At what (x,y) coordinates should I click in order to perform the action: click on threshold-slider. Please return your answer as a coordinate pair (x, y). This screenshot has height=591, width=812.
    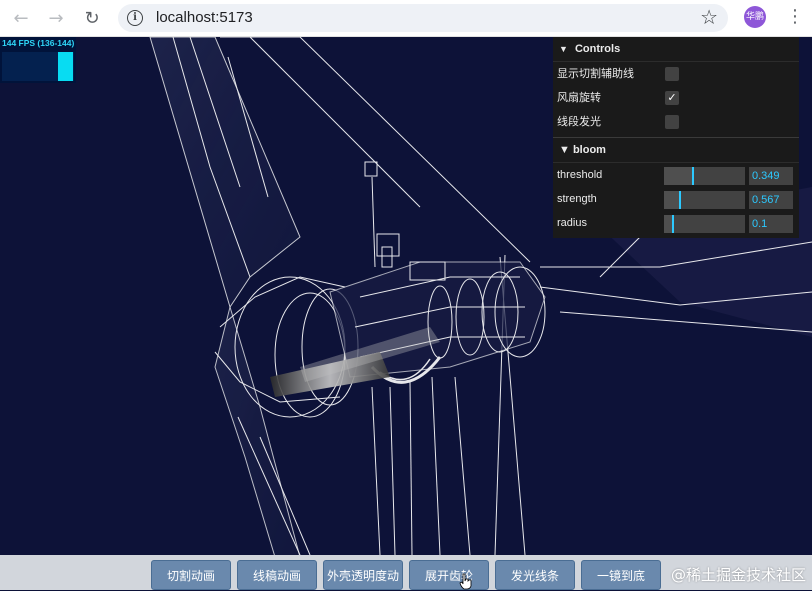
    Looking at the image, I should click on (704, 176).